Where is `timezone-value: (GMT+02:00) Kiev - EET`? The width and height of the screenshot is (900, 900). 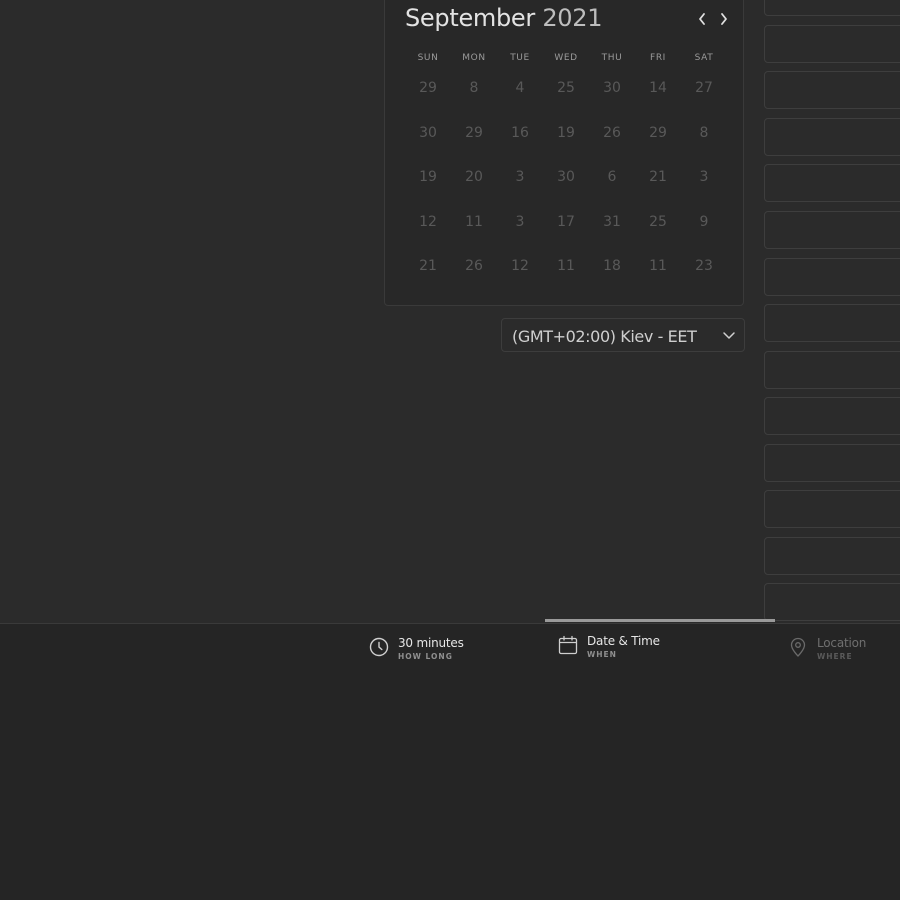
timezone-value: (GMT+02:00) Kiev - EET is located at coordinates (604, 336).